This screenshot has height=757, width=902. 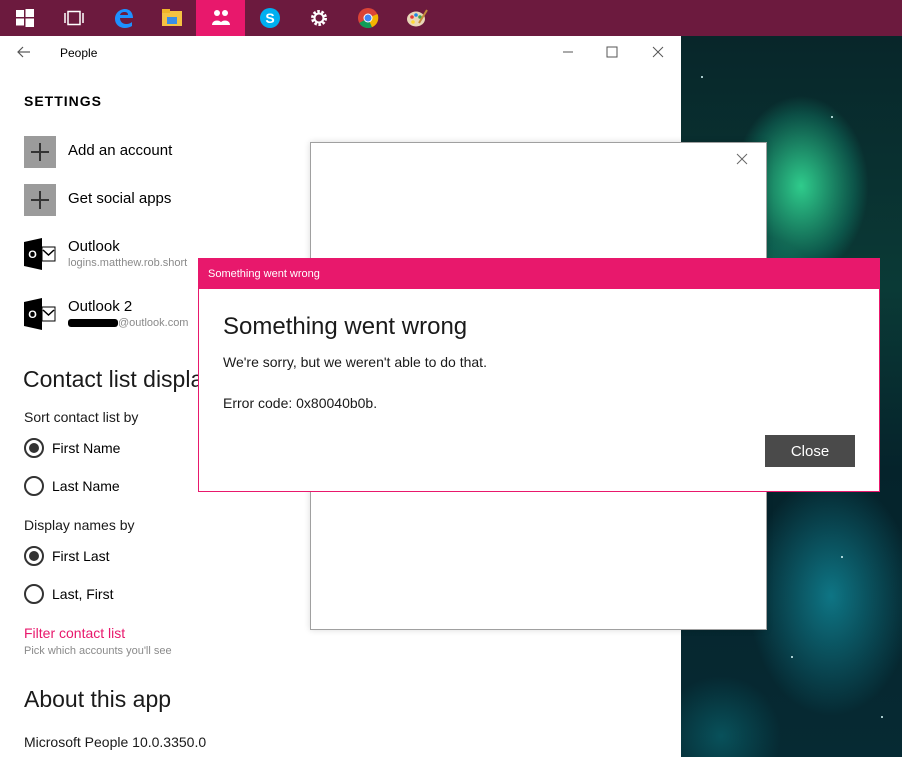 I want to click on add-account-button: Add an account, so click(x=98, y=152).